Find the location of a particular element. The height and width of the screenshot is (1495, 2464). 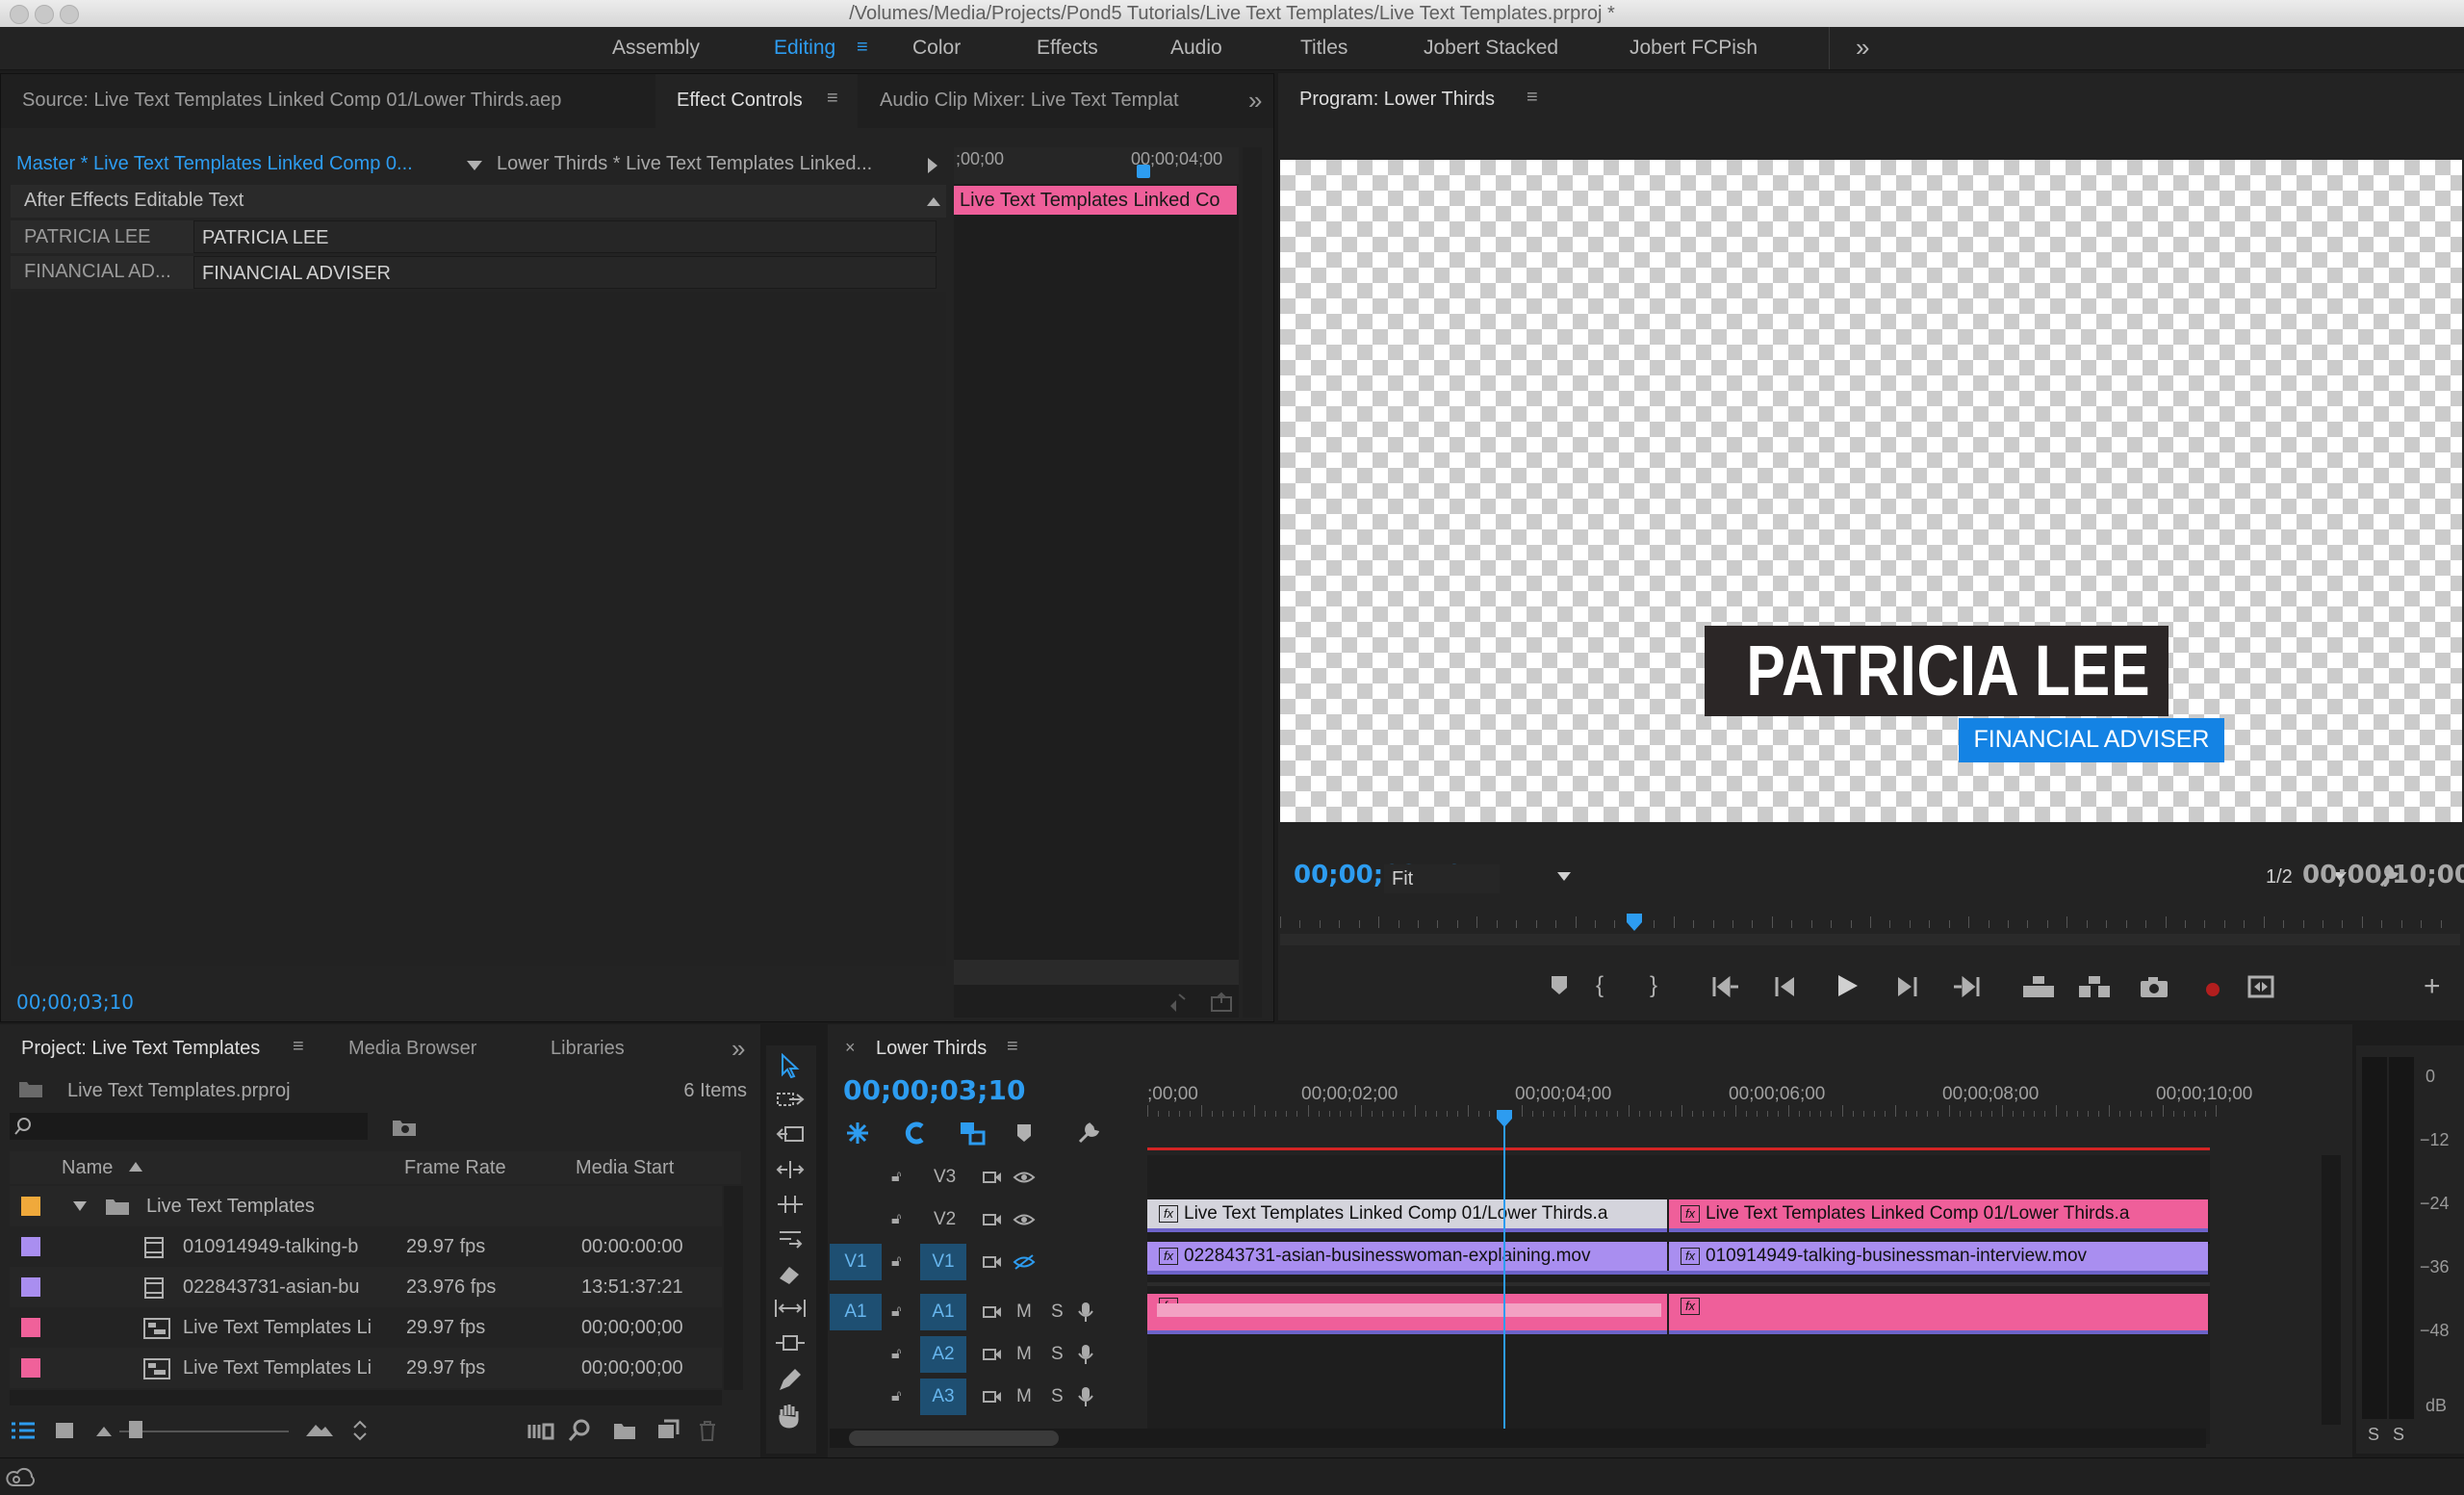

collapse-section-icon is located at coordinates (933, 201).